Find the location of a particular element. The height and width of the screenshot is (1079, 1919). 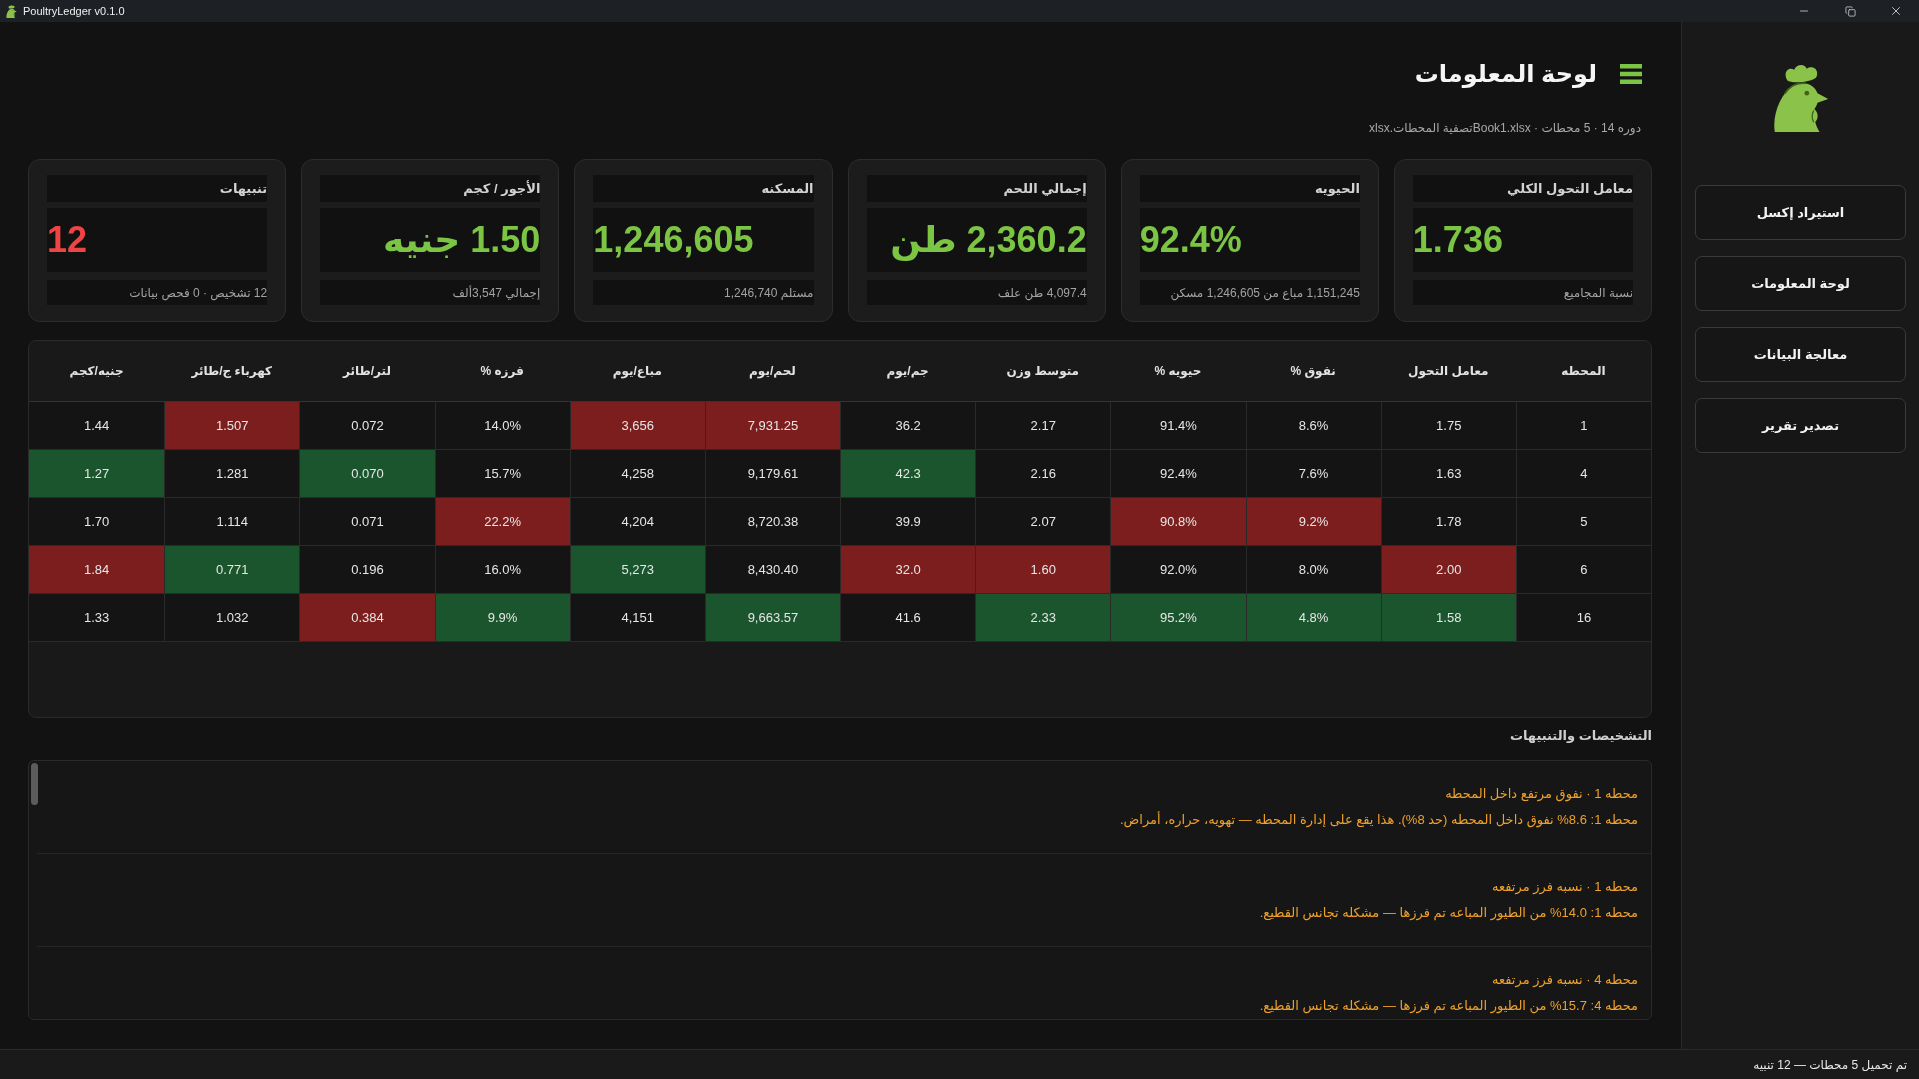

restore-icon is located at coordinates (1850, 11).